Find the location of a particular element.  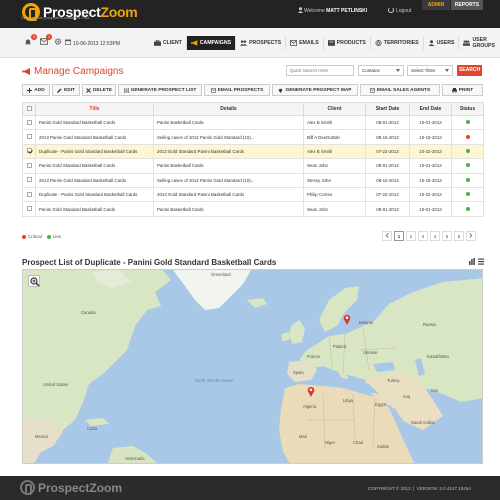

print-label: PRINT is located at coordinates (466, 90).